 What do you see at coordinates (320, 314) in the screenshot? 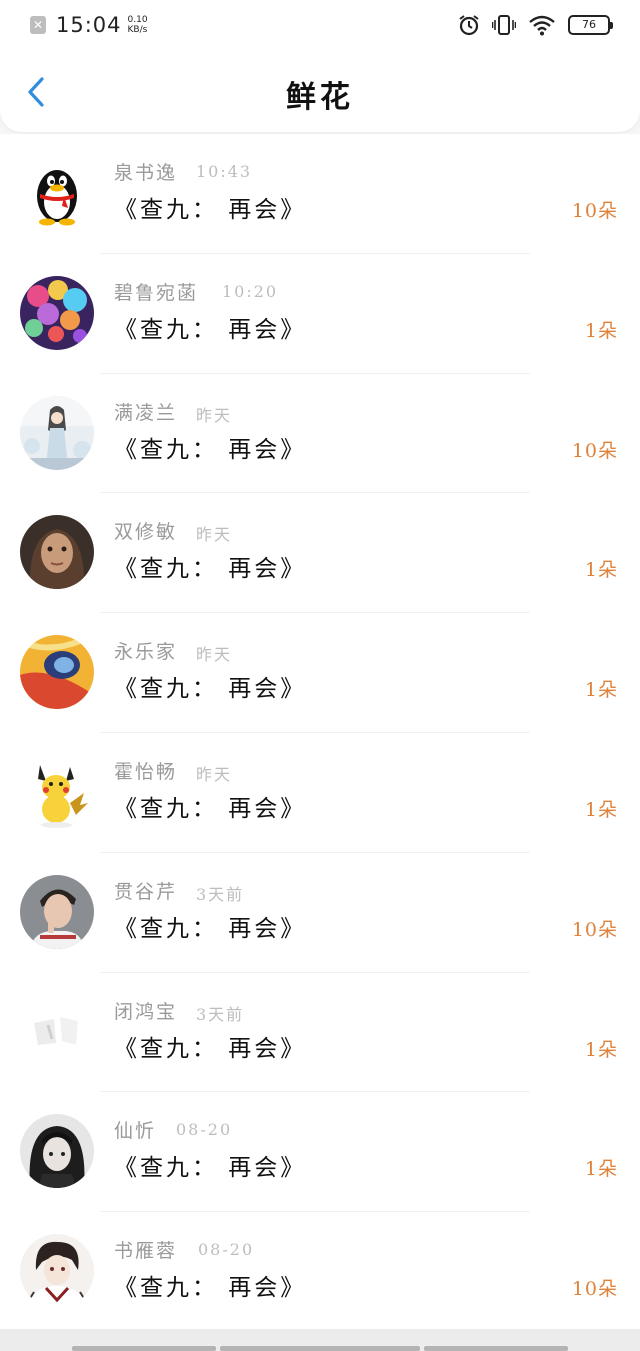
I see `list-item: 碧鲁宛菡 10:20 《查九： 再会》 1朵` at bounding box center [320, 314].